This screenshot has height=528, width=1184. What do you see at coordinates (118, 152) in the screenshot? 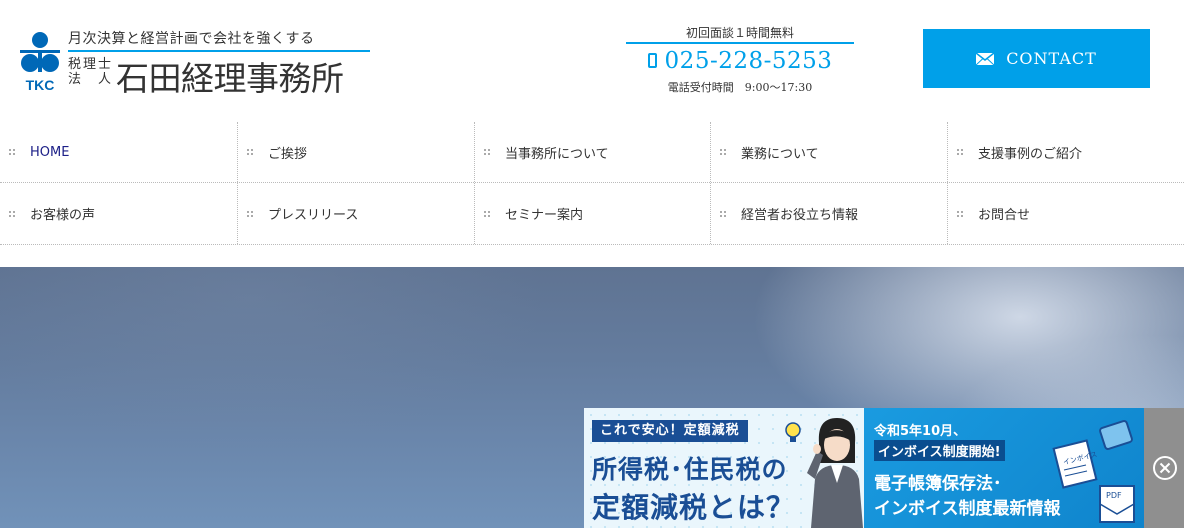
I see `nav-item-home: HOME` at bounding box center [118, 152].